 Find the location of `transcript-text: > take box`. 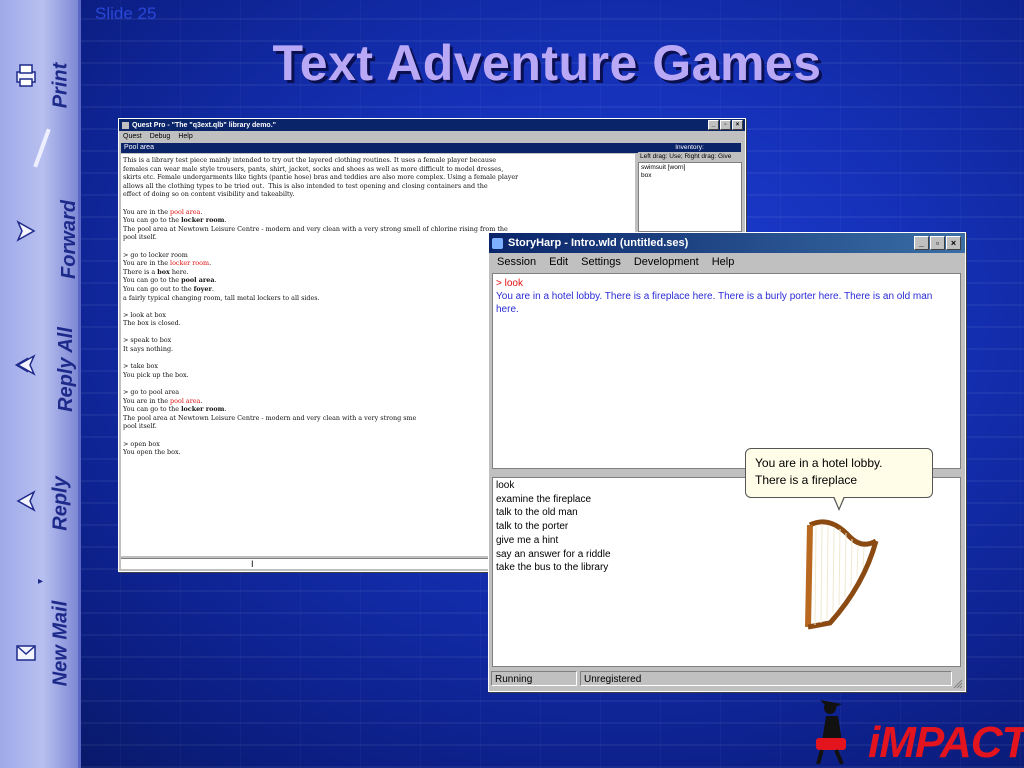

transcript-text: > take box is located at coordinates (140, 366).